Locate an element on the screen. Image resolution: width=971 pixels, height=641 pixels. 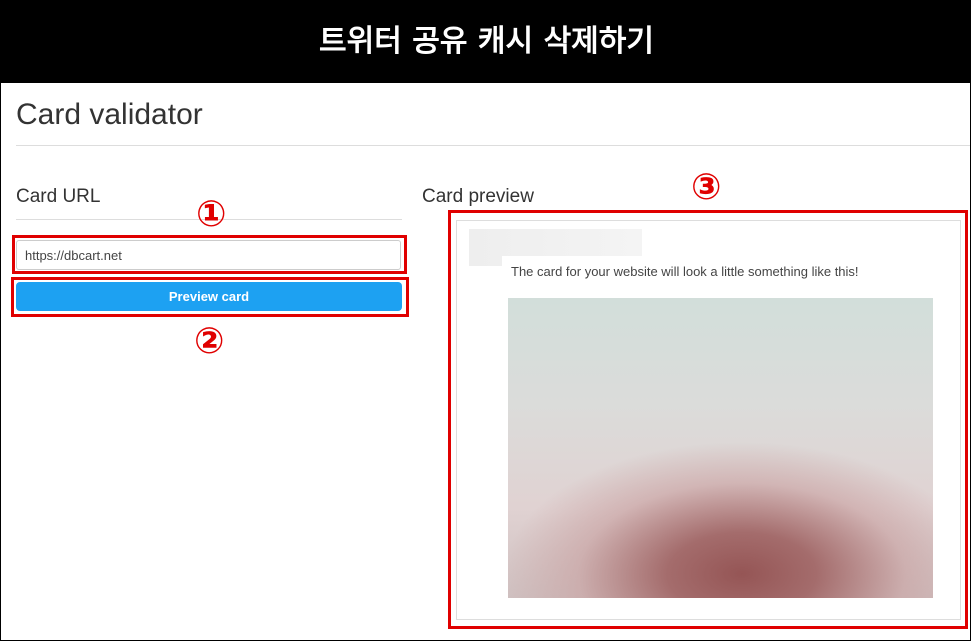
tutorial-banner-title: 트위터 공유 캐시 삭제하기 is located at coordinates (485, 42).